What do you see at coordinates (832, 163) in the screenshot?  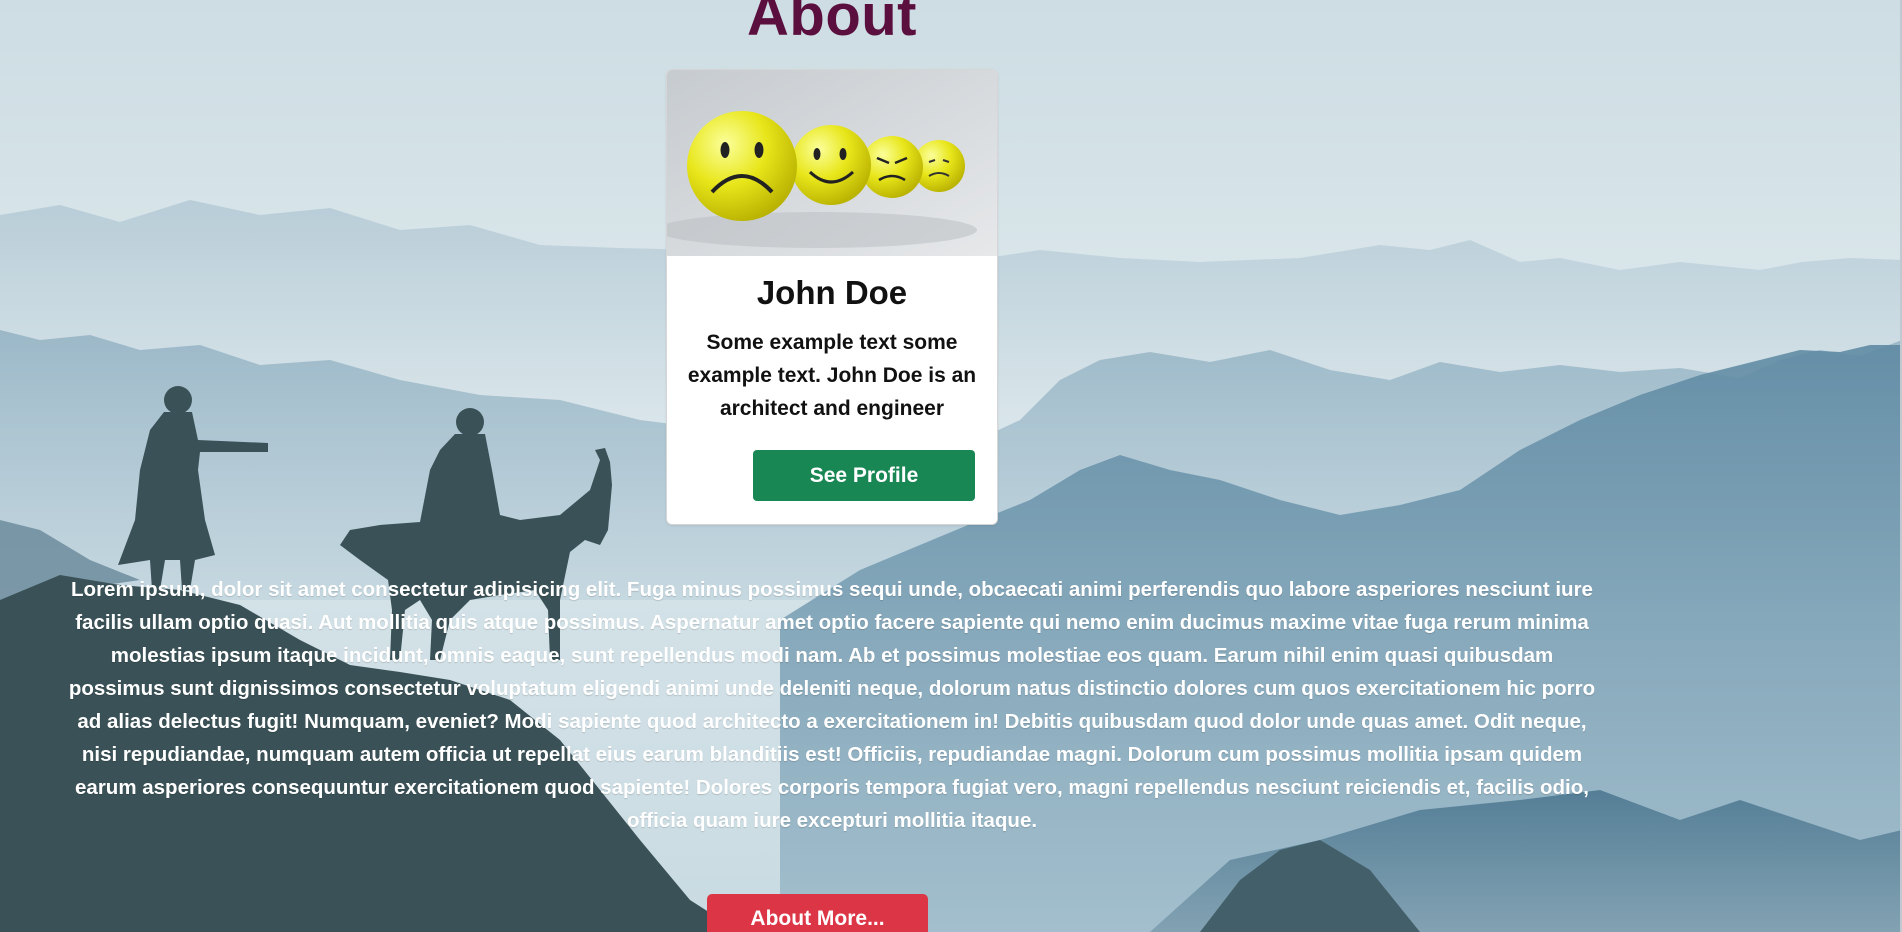 I see `emoji-balls-image` at bounding box center [832, 163].